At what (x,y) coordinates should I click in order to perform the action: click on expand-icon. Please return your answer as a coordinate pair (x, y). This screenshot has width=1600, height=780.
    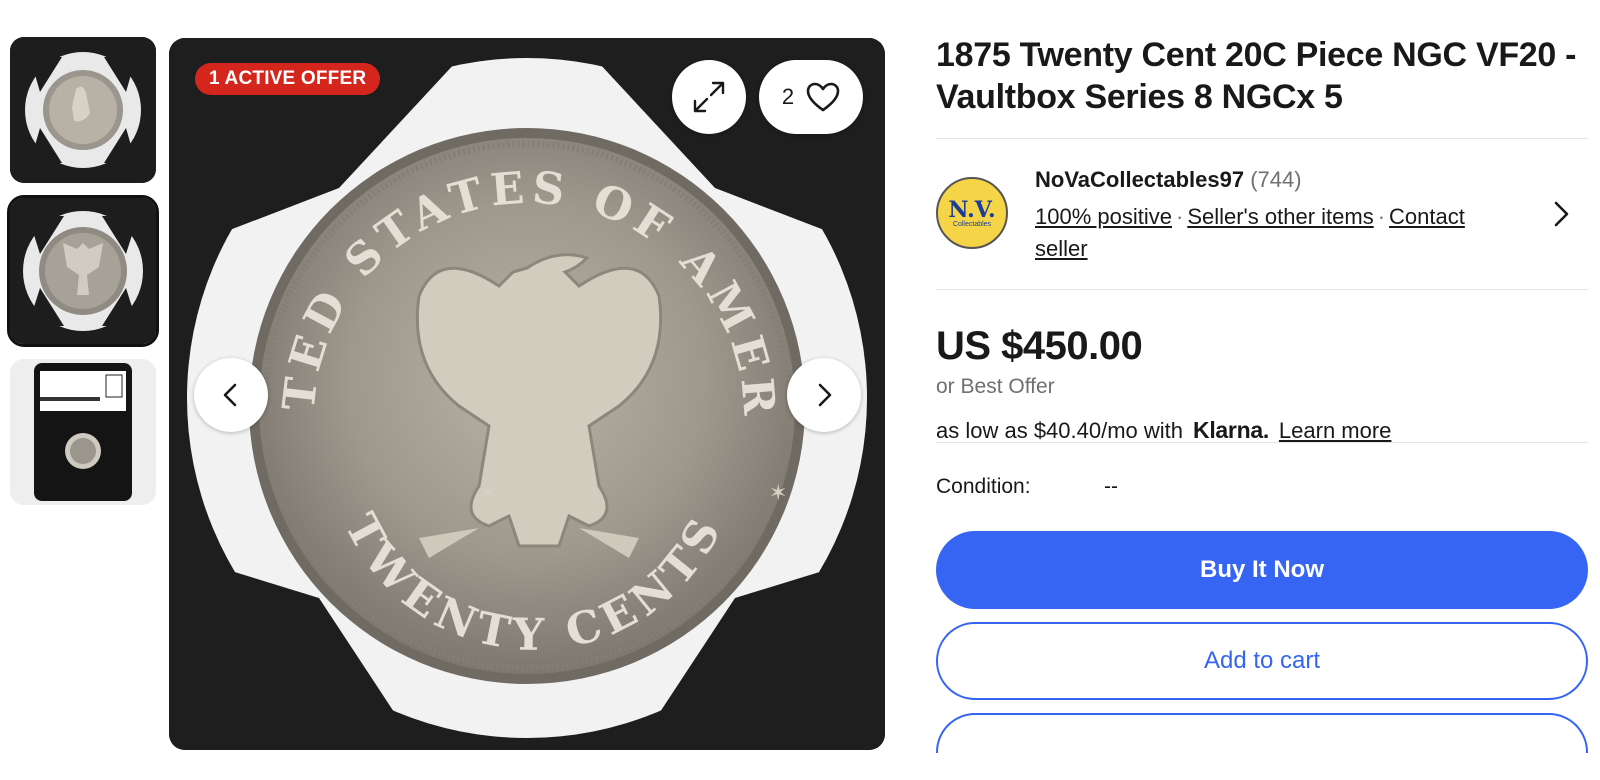
    Looking at the image, I should click on (709, 97).